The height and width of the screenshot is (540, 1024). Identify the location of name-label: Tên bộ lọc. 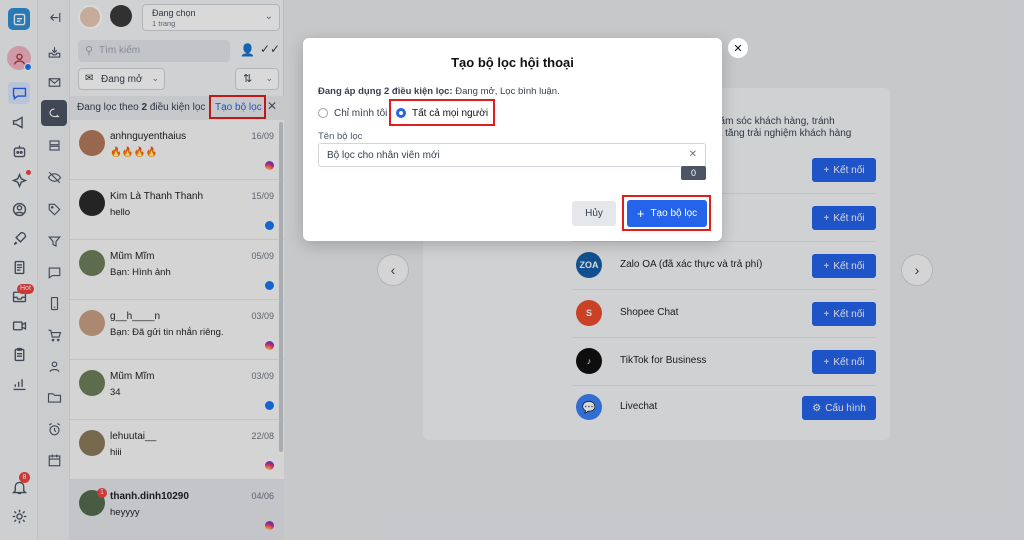
(340, 136).